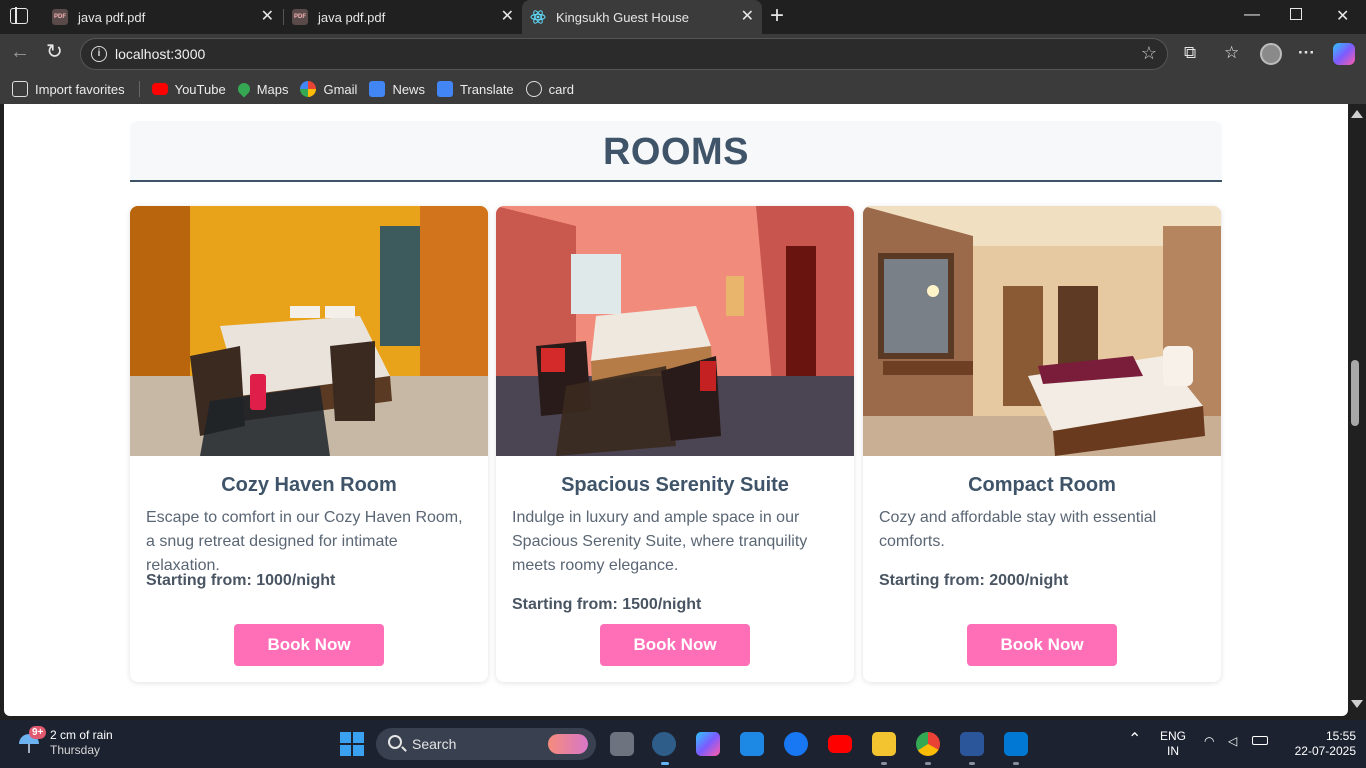  Describe the element at coordinates (1296, 14) in the screenshot. I see `restore-icon` at that location.